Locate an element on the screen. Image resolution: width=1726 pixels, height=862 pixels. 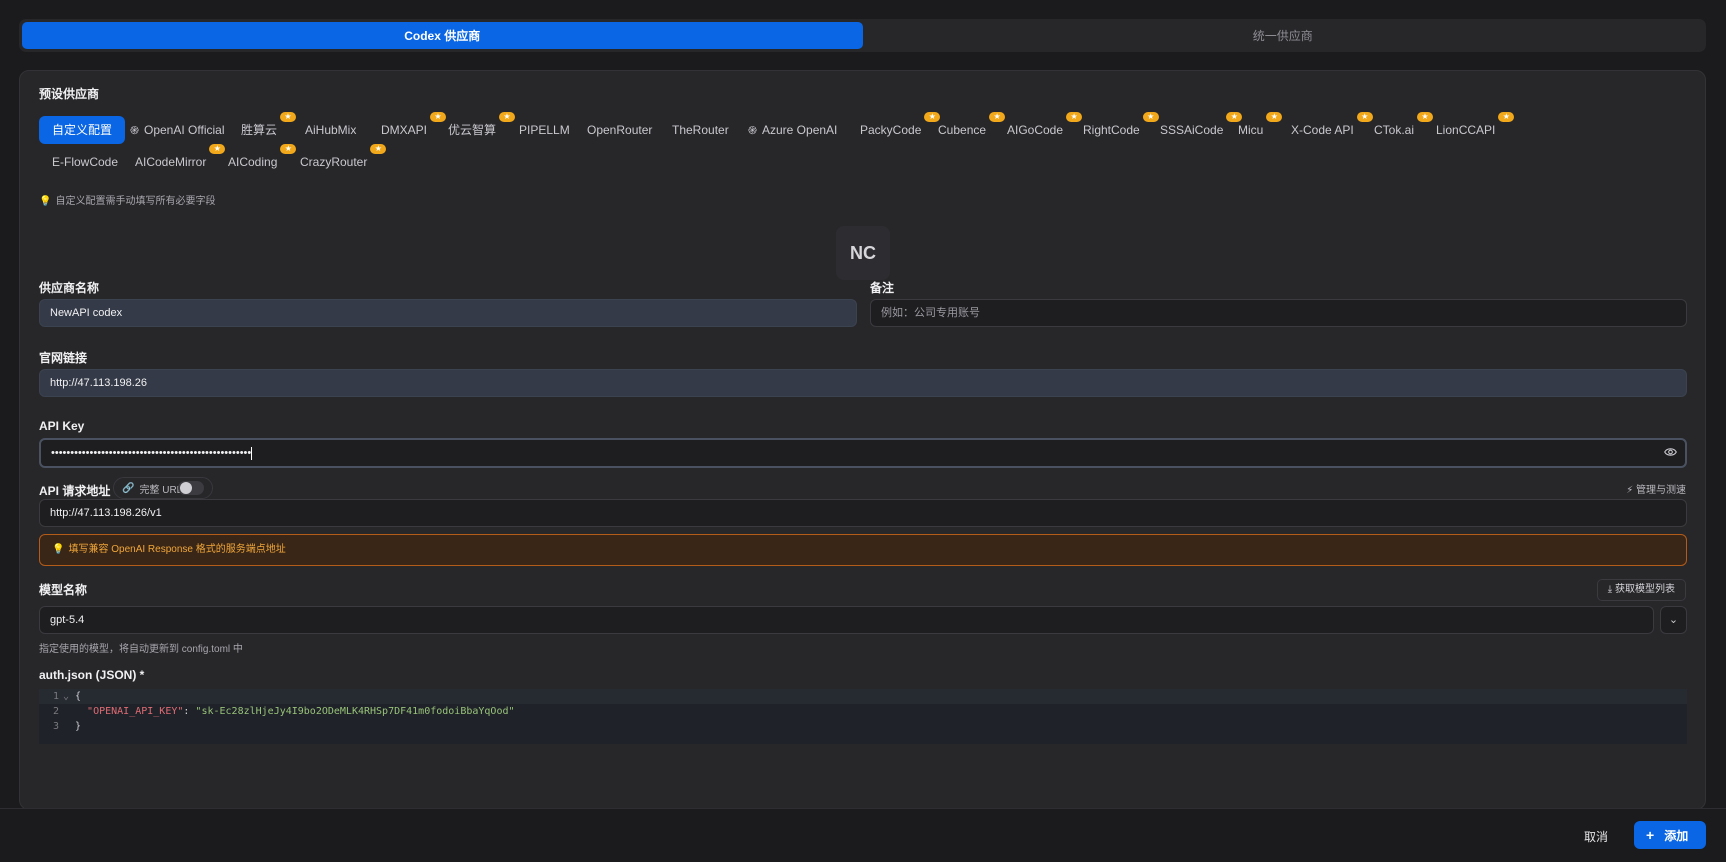
preset-chip-label: RightCode is located at coordinates (1111, 130).